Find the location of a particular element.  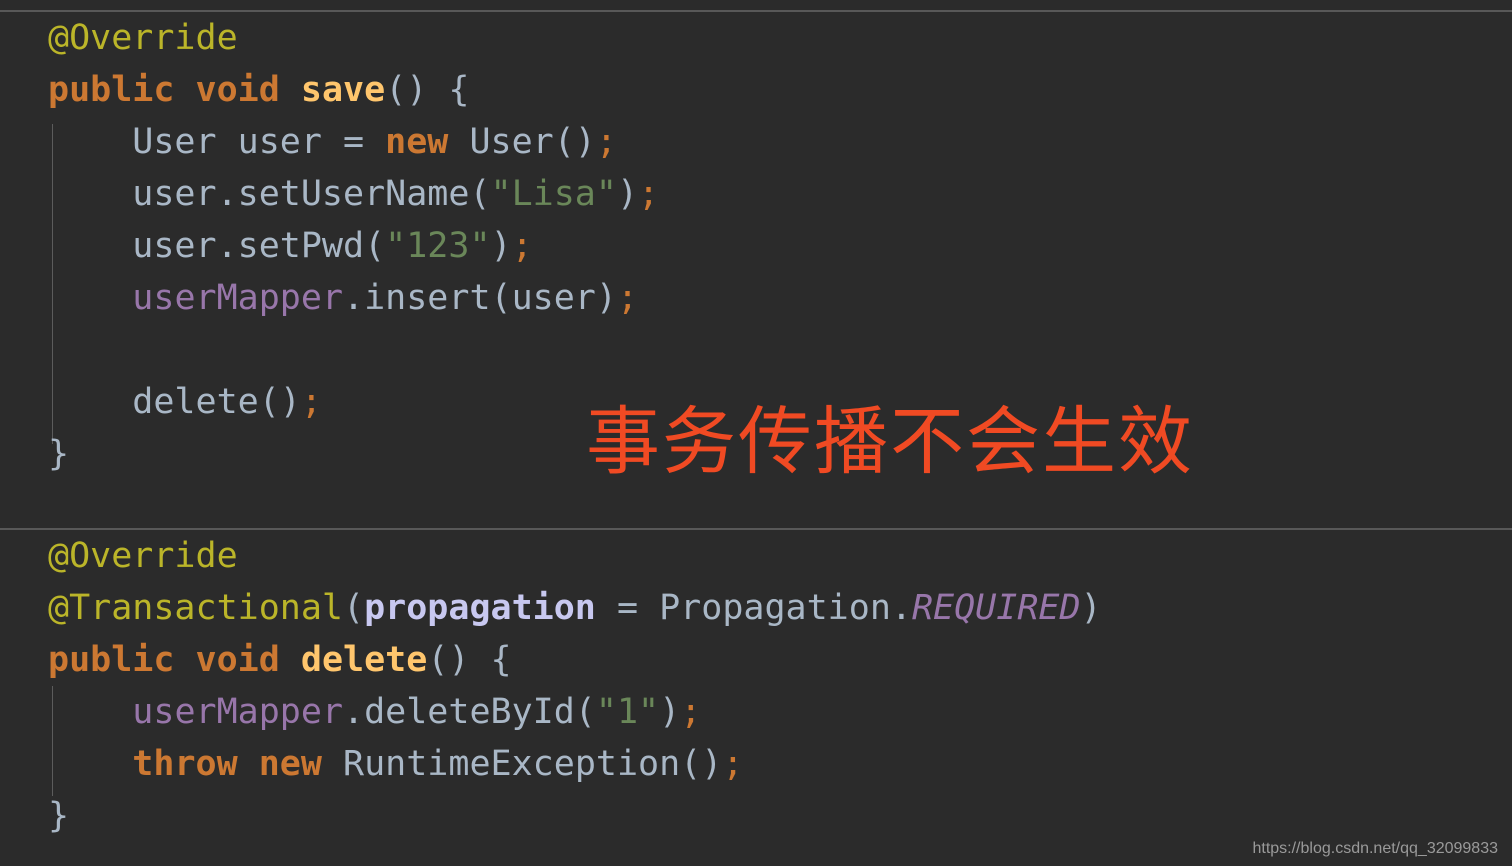

indent-guide-delete is located at coordinates (52, 741).